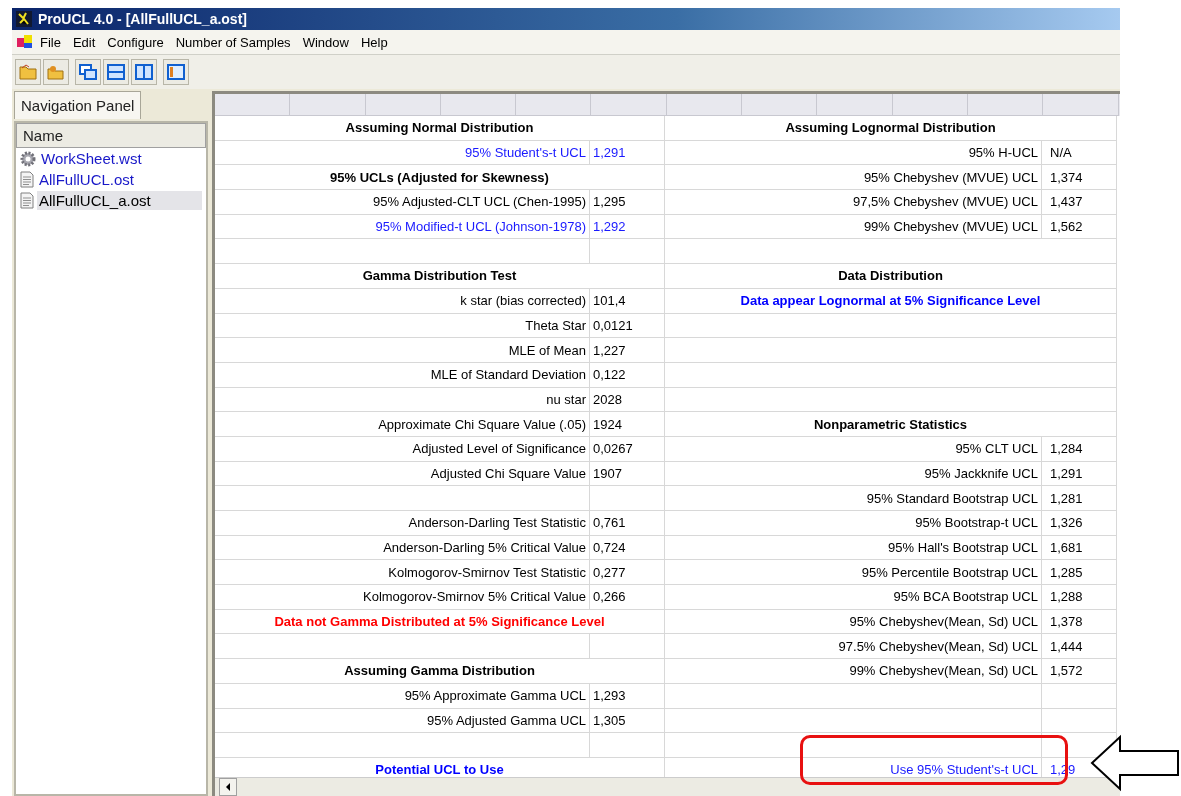 The image size is (1181, 796). I want to click on tile-vertical-icon, so click(144, 72).